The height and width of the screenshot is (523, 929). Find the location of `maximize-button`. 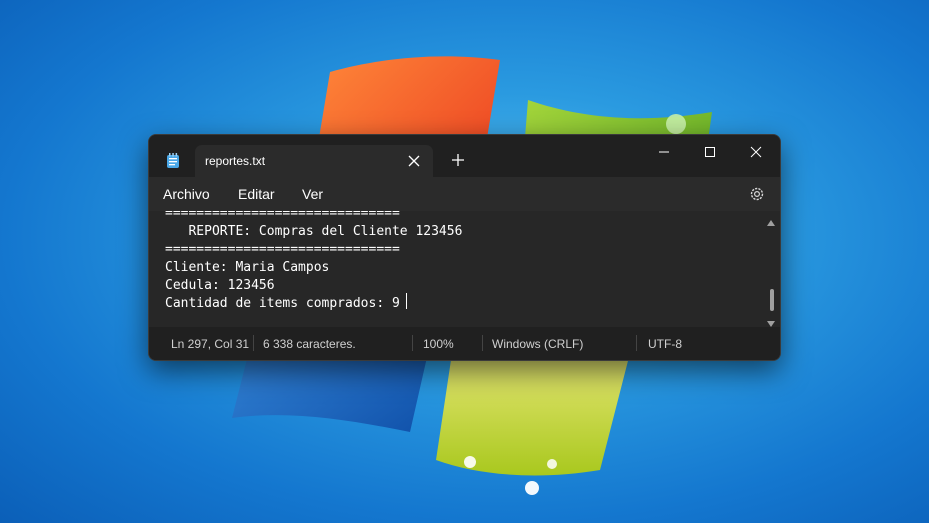

maximize-button is located at coordinates (710, 152).